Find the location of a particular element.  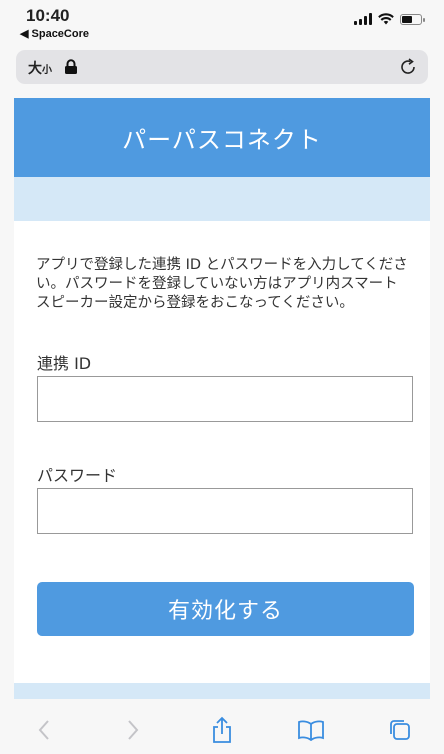

tabs-button is located at coordinates (400, 730).